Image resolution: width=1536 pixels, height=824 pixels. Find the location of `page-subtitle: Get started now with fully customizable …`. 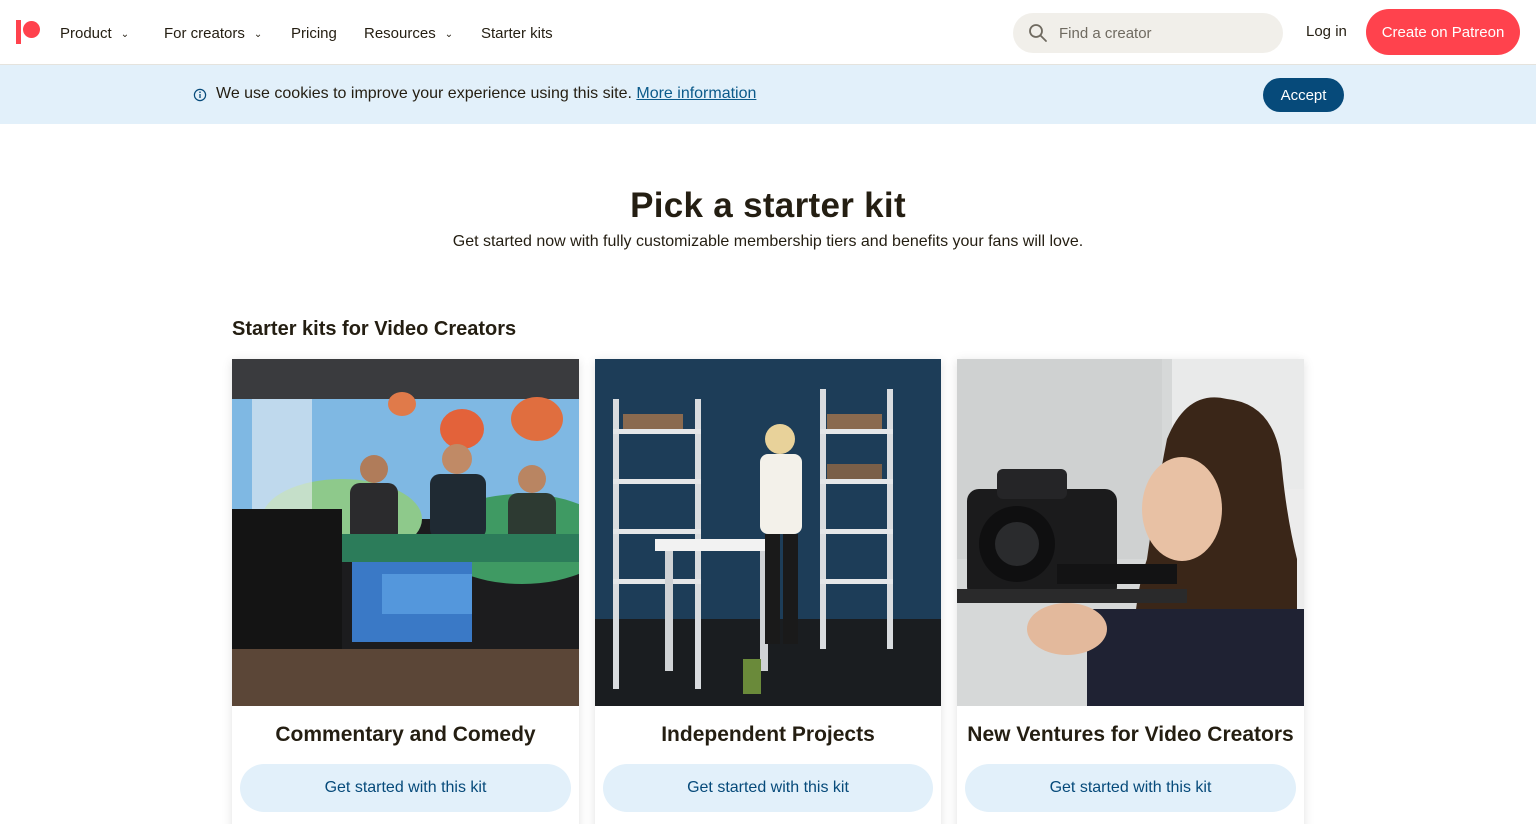

page-subtitle: Get started now with fully customizable … is located at coordinates (768, 241).